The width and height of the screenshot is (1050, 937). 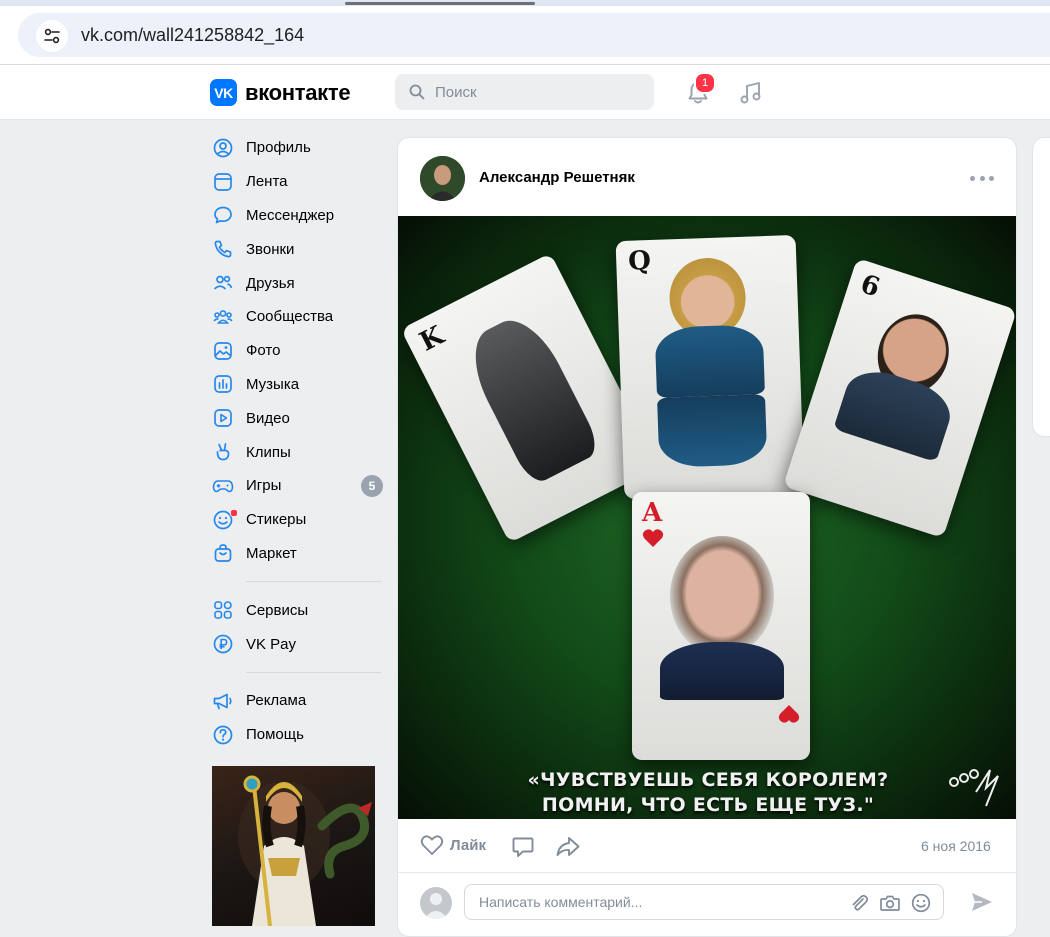 I want to click on caption-line: ПОМНИ, ЧТО ЕСТЬ ЕЩЕ ТУЗ.", so click(x=708, y=805).